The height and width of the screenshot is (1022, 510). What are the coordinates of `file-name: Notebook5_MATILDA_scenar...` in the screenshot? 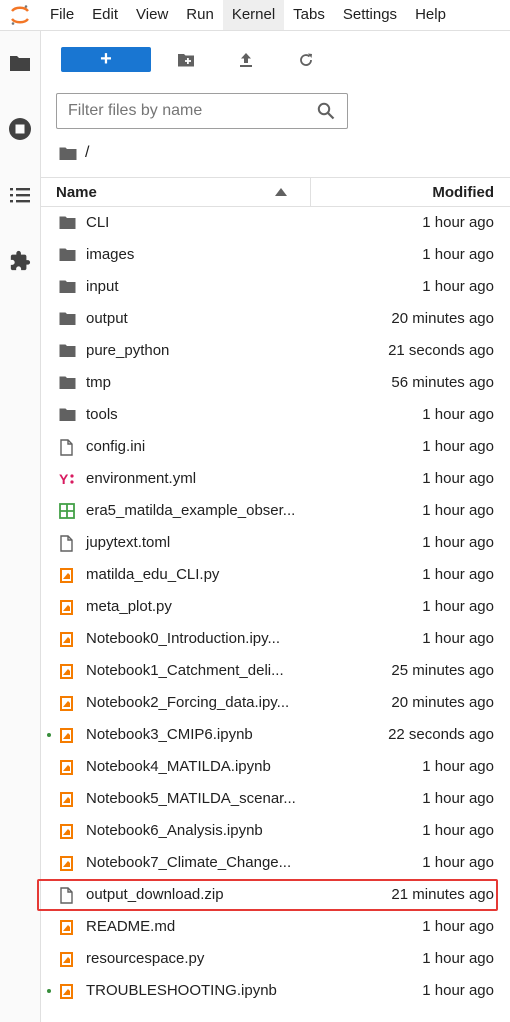 It's located at (191, 798).